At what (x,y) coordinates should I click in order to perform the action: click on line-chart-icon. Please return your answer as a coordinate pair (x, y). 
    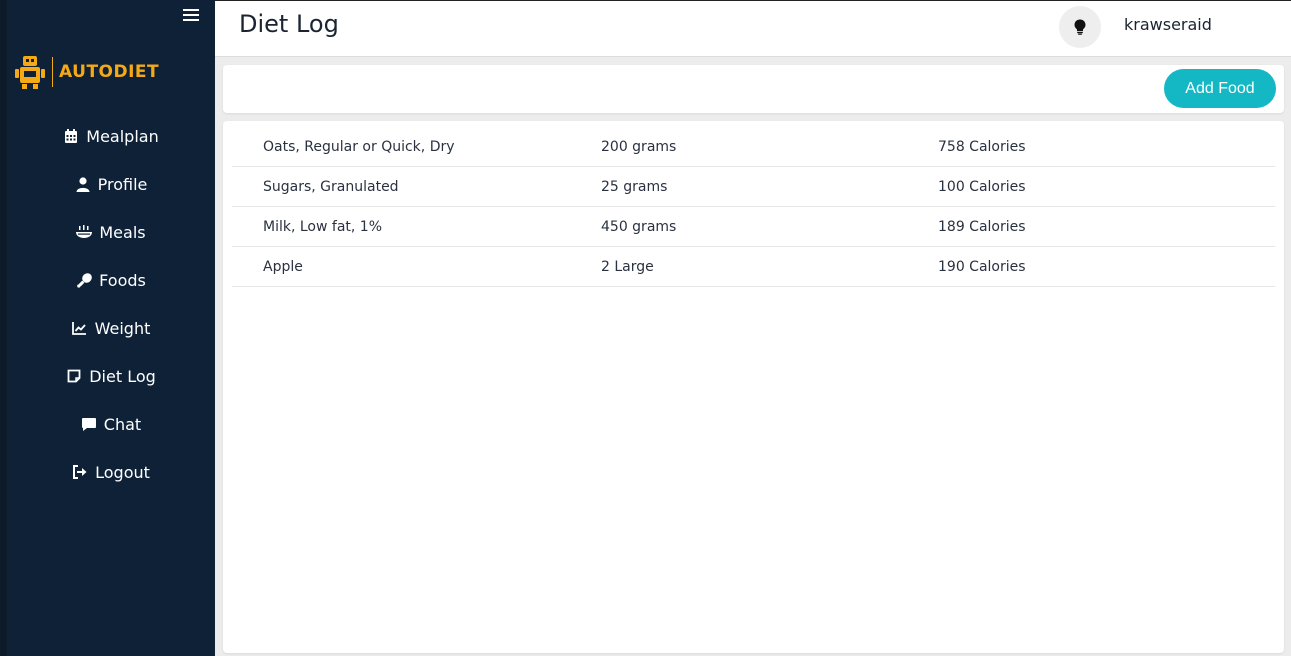
    Looking at the image, I should click on (80, 328).